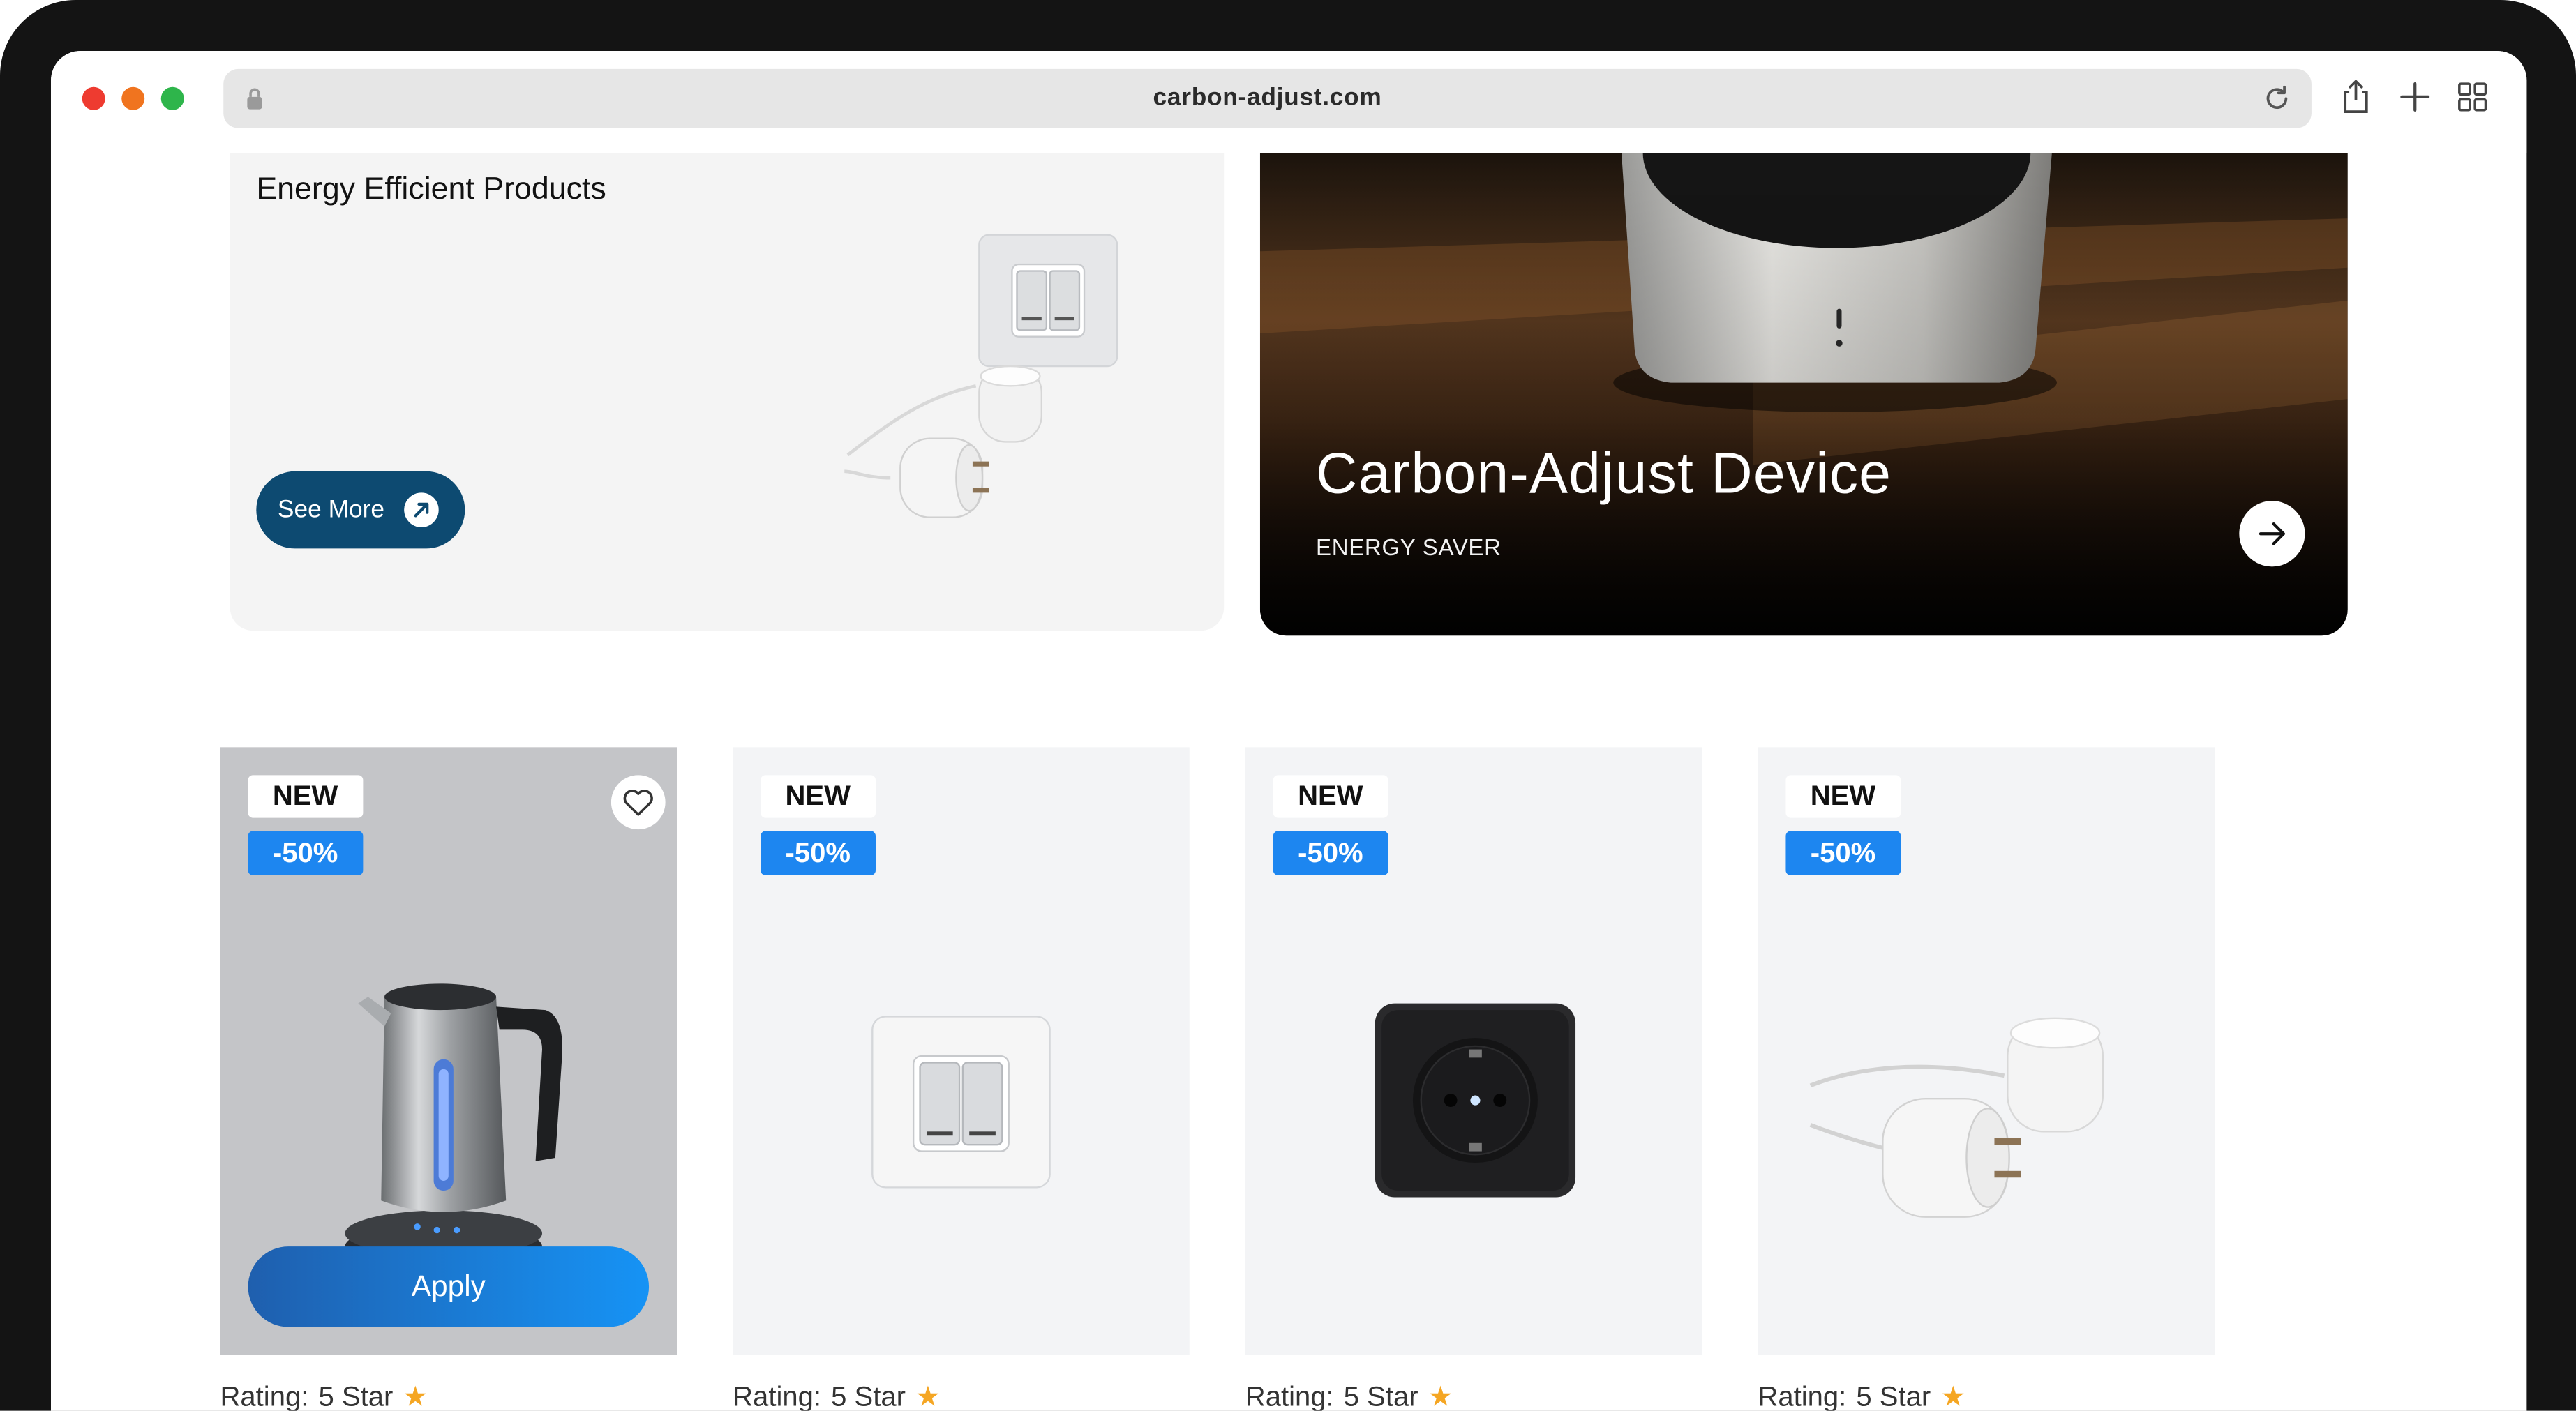 This screenshot has width=2576, height=1411. Describe the element at coordinates (133, 98) in the screenshot. I see `minimize-window-button` at that location.